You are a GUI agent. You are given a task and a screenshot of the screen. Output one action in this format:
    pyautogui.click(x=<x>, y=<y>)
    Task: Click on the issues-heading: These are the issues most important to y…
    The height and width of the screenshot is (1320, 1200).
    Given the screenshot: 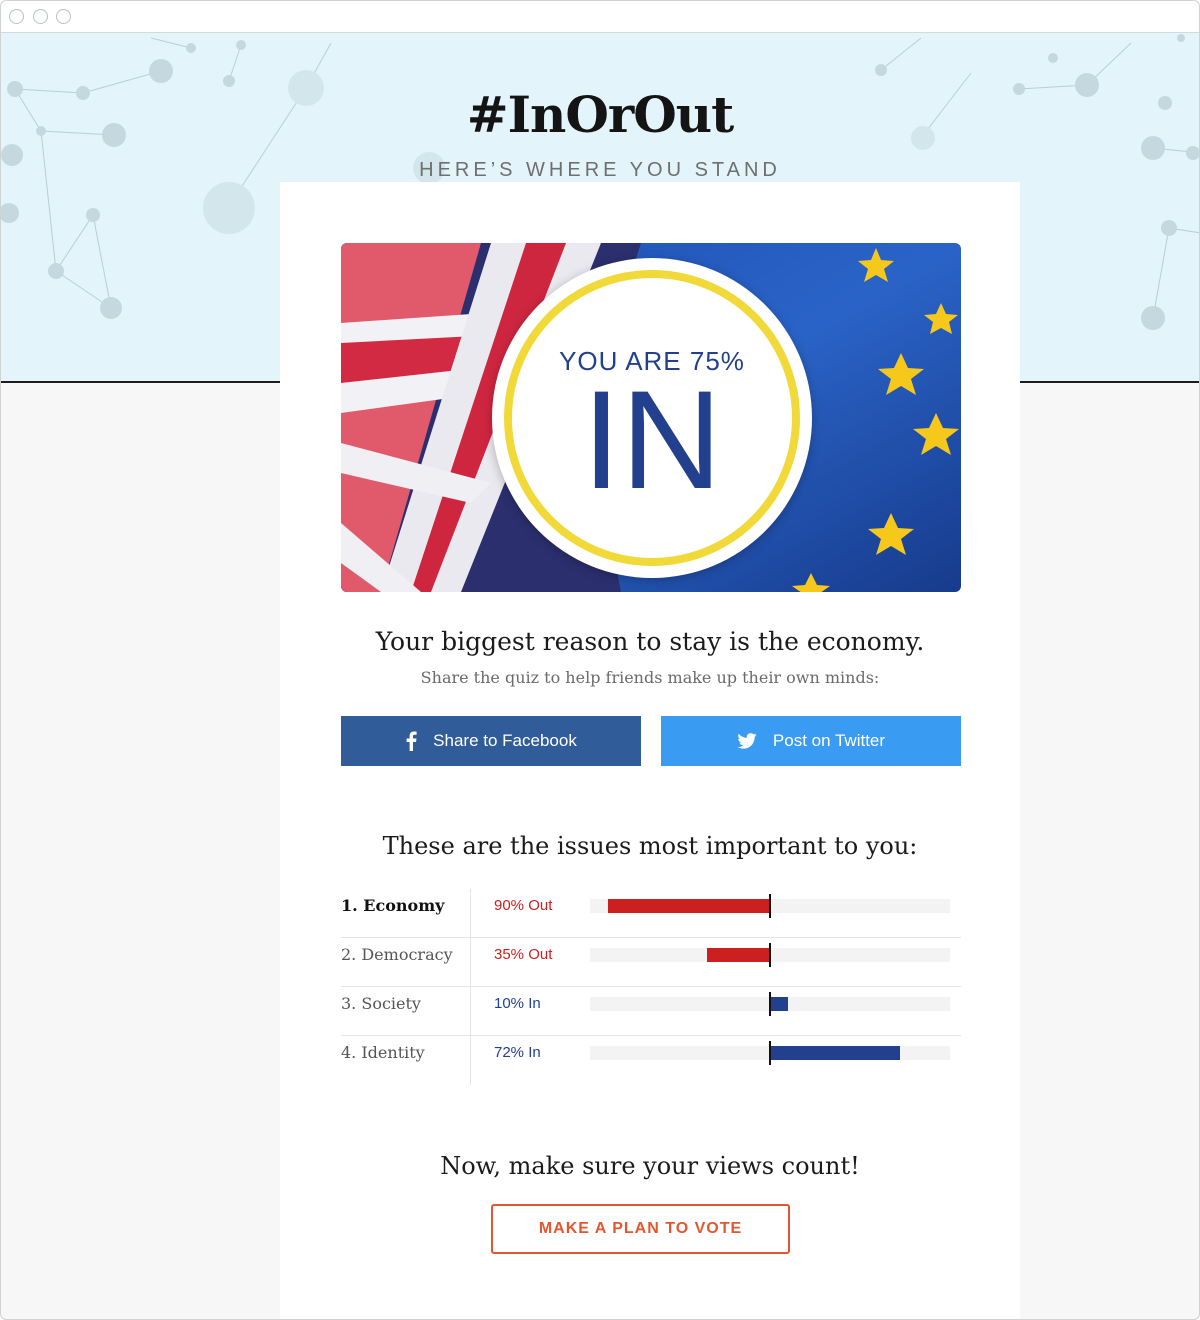 What is the action you would take?
    pyautogui.click(x=650, y=846)
    